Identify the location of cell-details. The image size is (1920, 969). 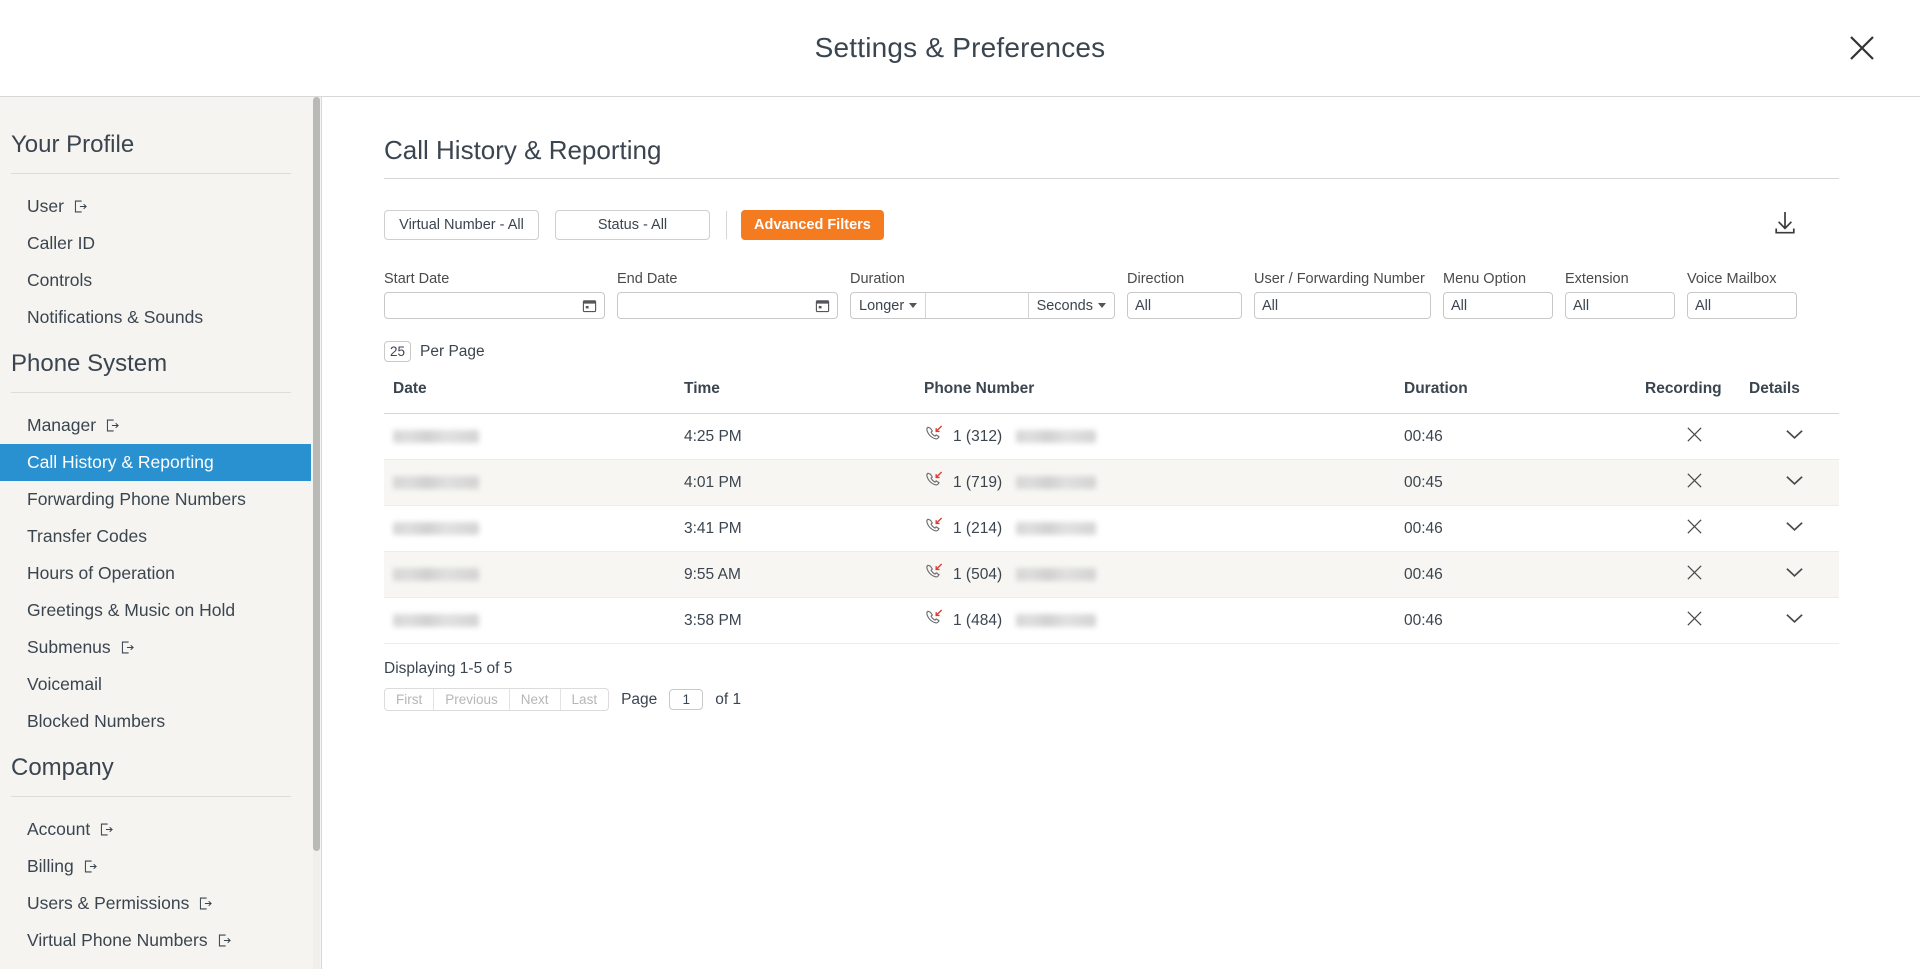
(1794, 620).